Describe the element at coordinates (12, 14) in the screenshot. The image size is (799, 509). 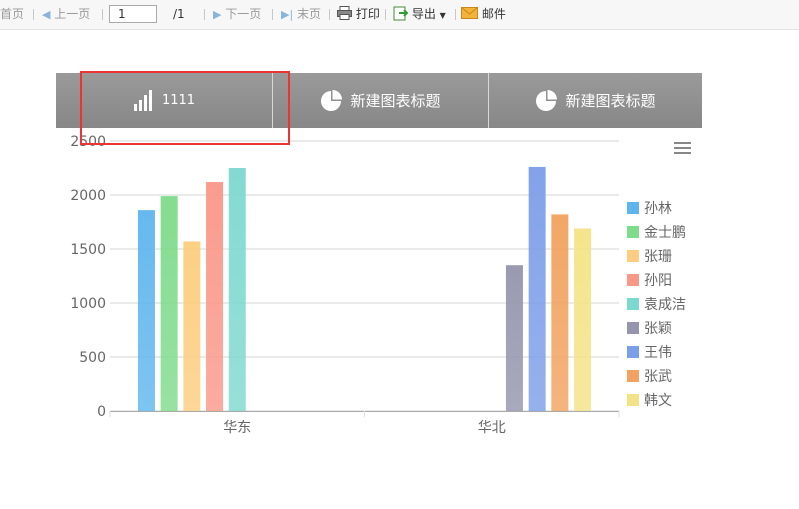
I see `first-page-button: 首页` at that location.